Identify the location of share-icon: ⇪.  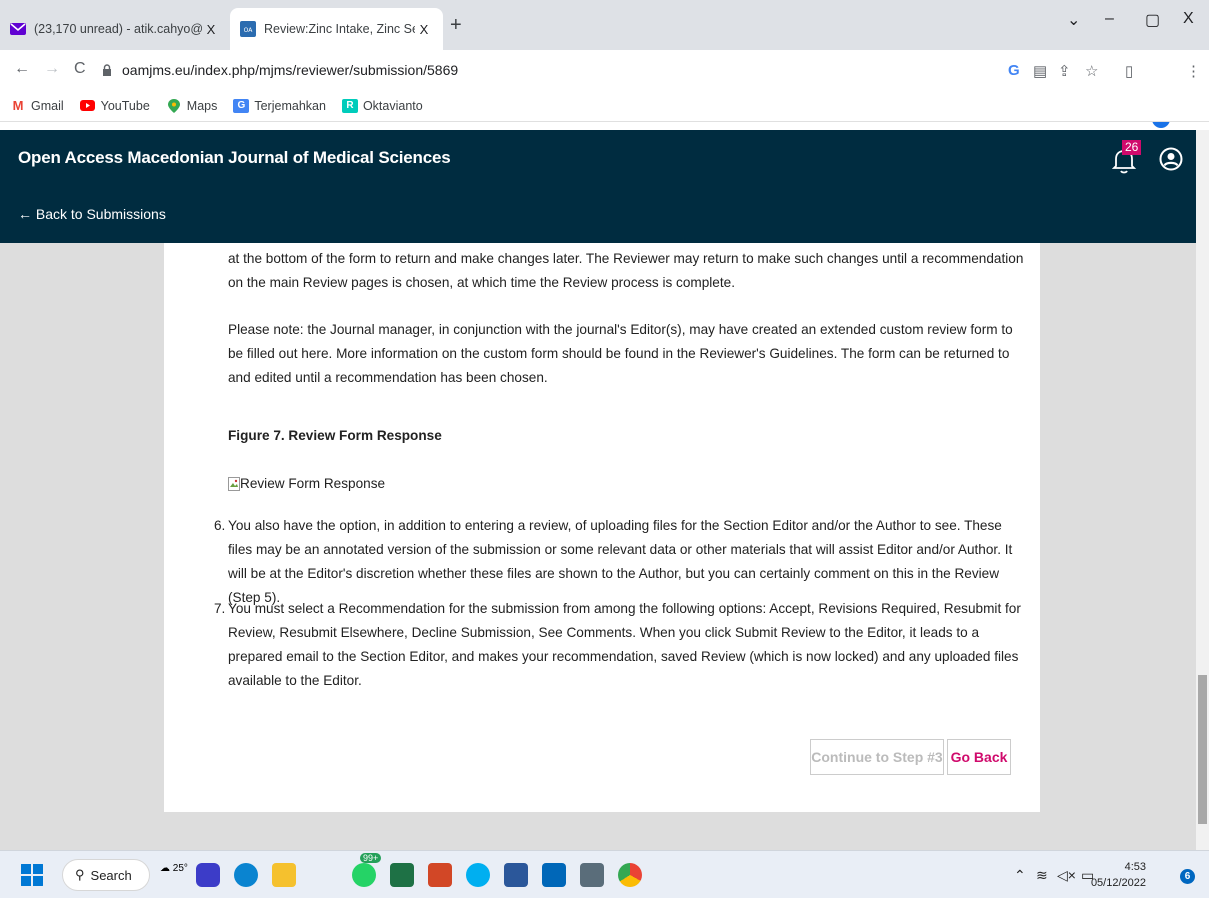
(1064, 71).